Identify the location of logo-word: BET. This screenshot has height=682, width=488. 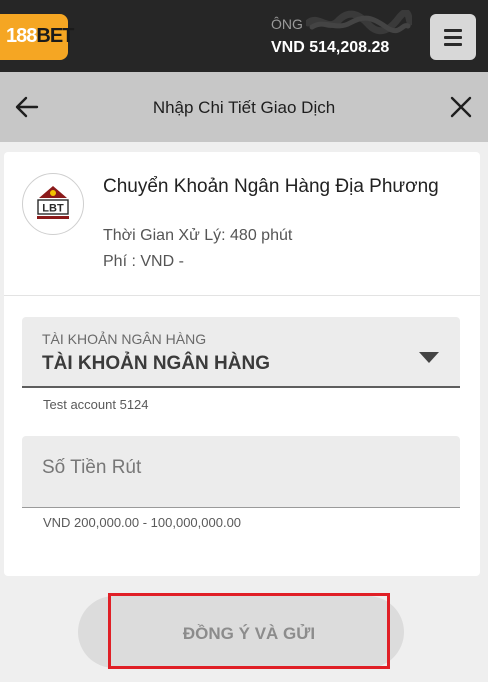
(55, 36).